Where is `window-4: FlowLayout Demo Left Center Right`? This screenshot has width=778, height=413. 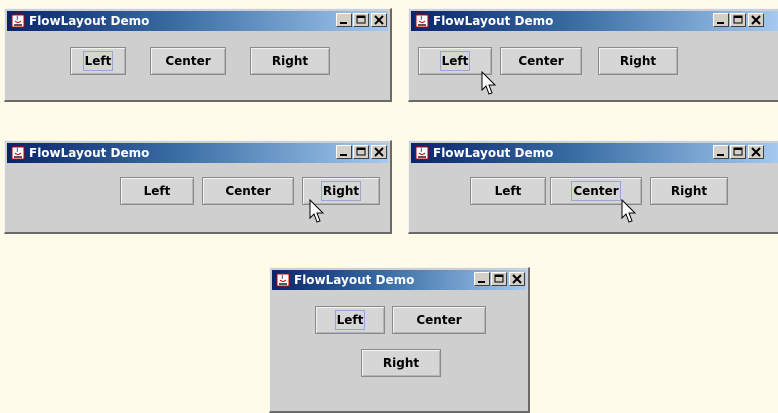
window-4: FlowLayout Demo Left Center Right is located at coordinates (593, 187).